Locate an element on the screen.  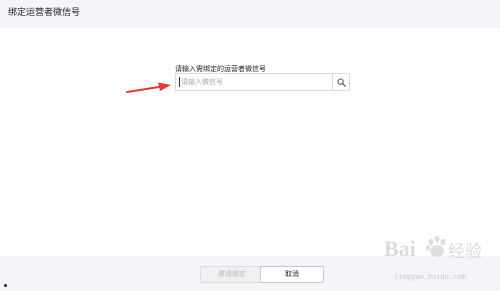
svg-text: 经验 is located at coordinates (465, 252).